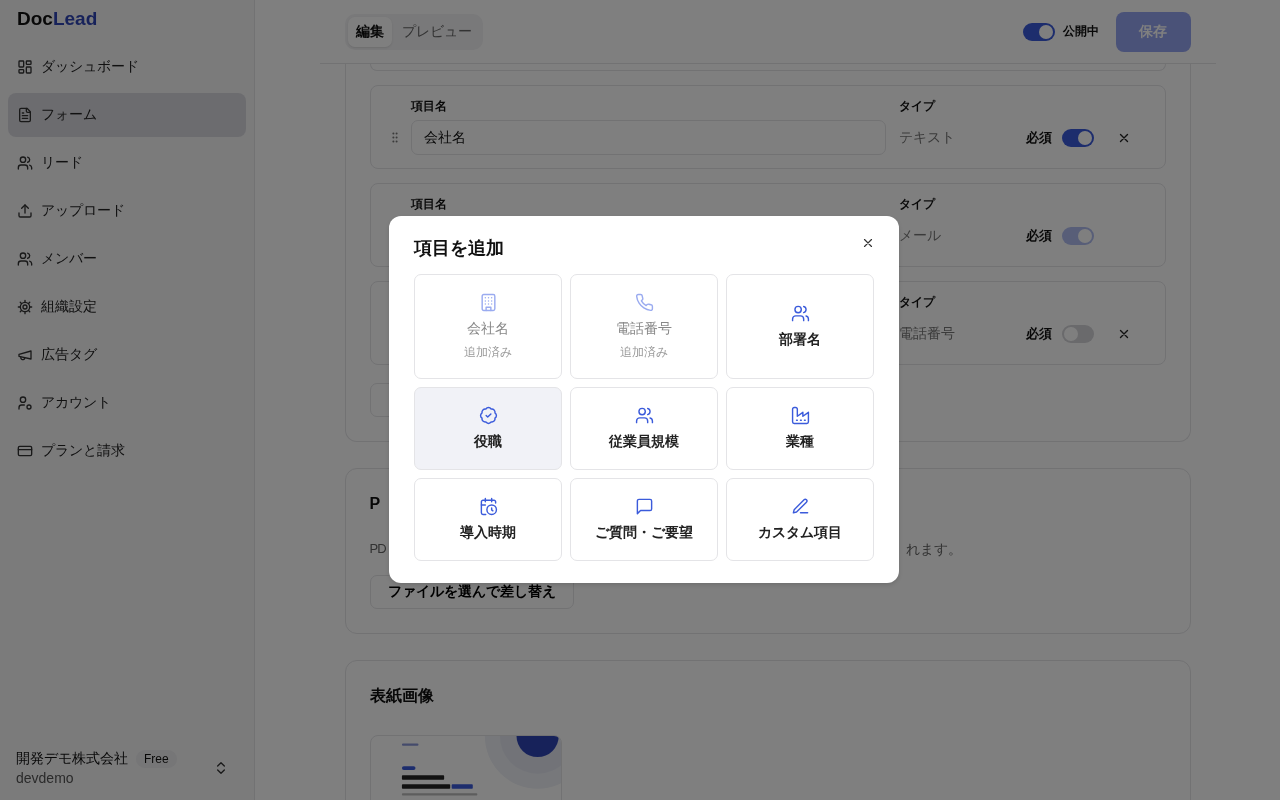 The height and width of the screenshot is (800, 1280). I want to click on sidebar-item: リード, so click(127, 163).